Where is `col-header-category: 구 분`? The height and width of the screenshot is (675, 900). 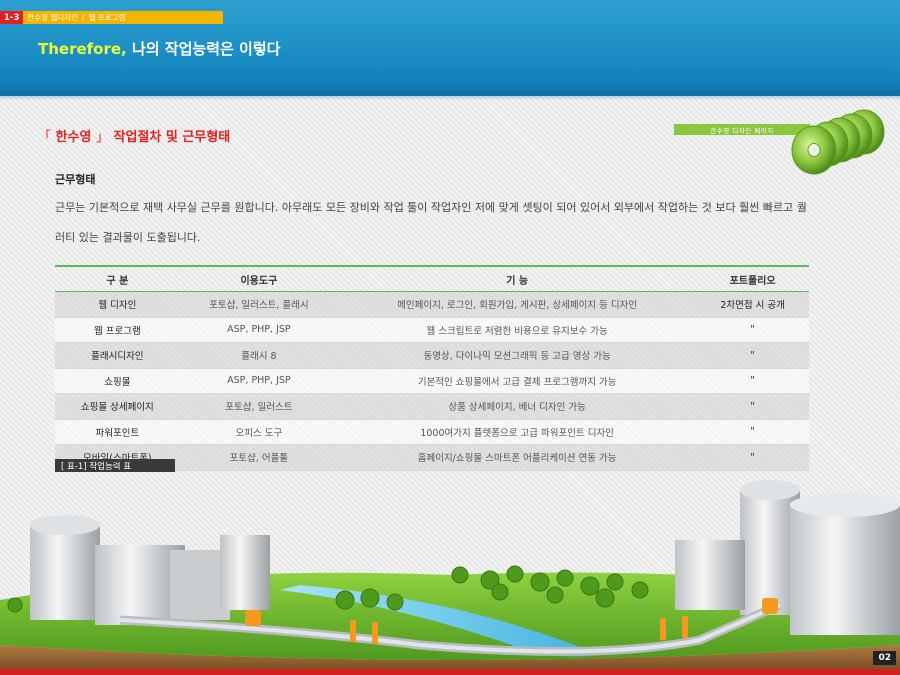
col-header-category: 구 분 is located at coordinates (117, 278).